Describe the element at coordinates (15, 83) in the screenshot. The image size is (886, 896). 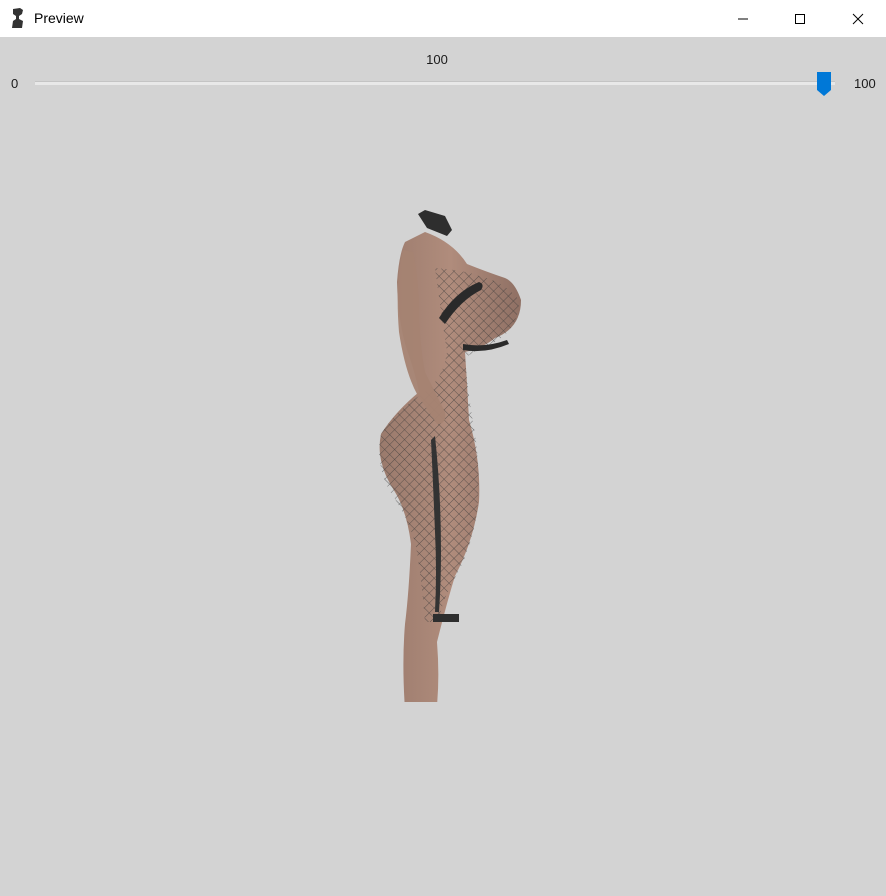
I see `slider-min-label: 0` at that location.